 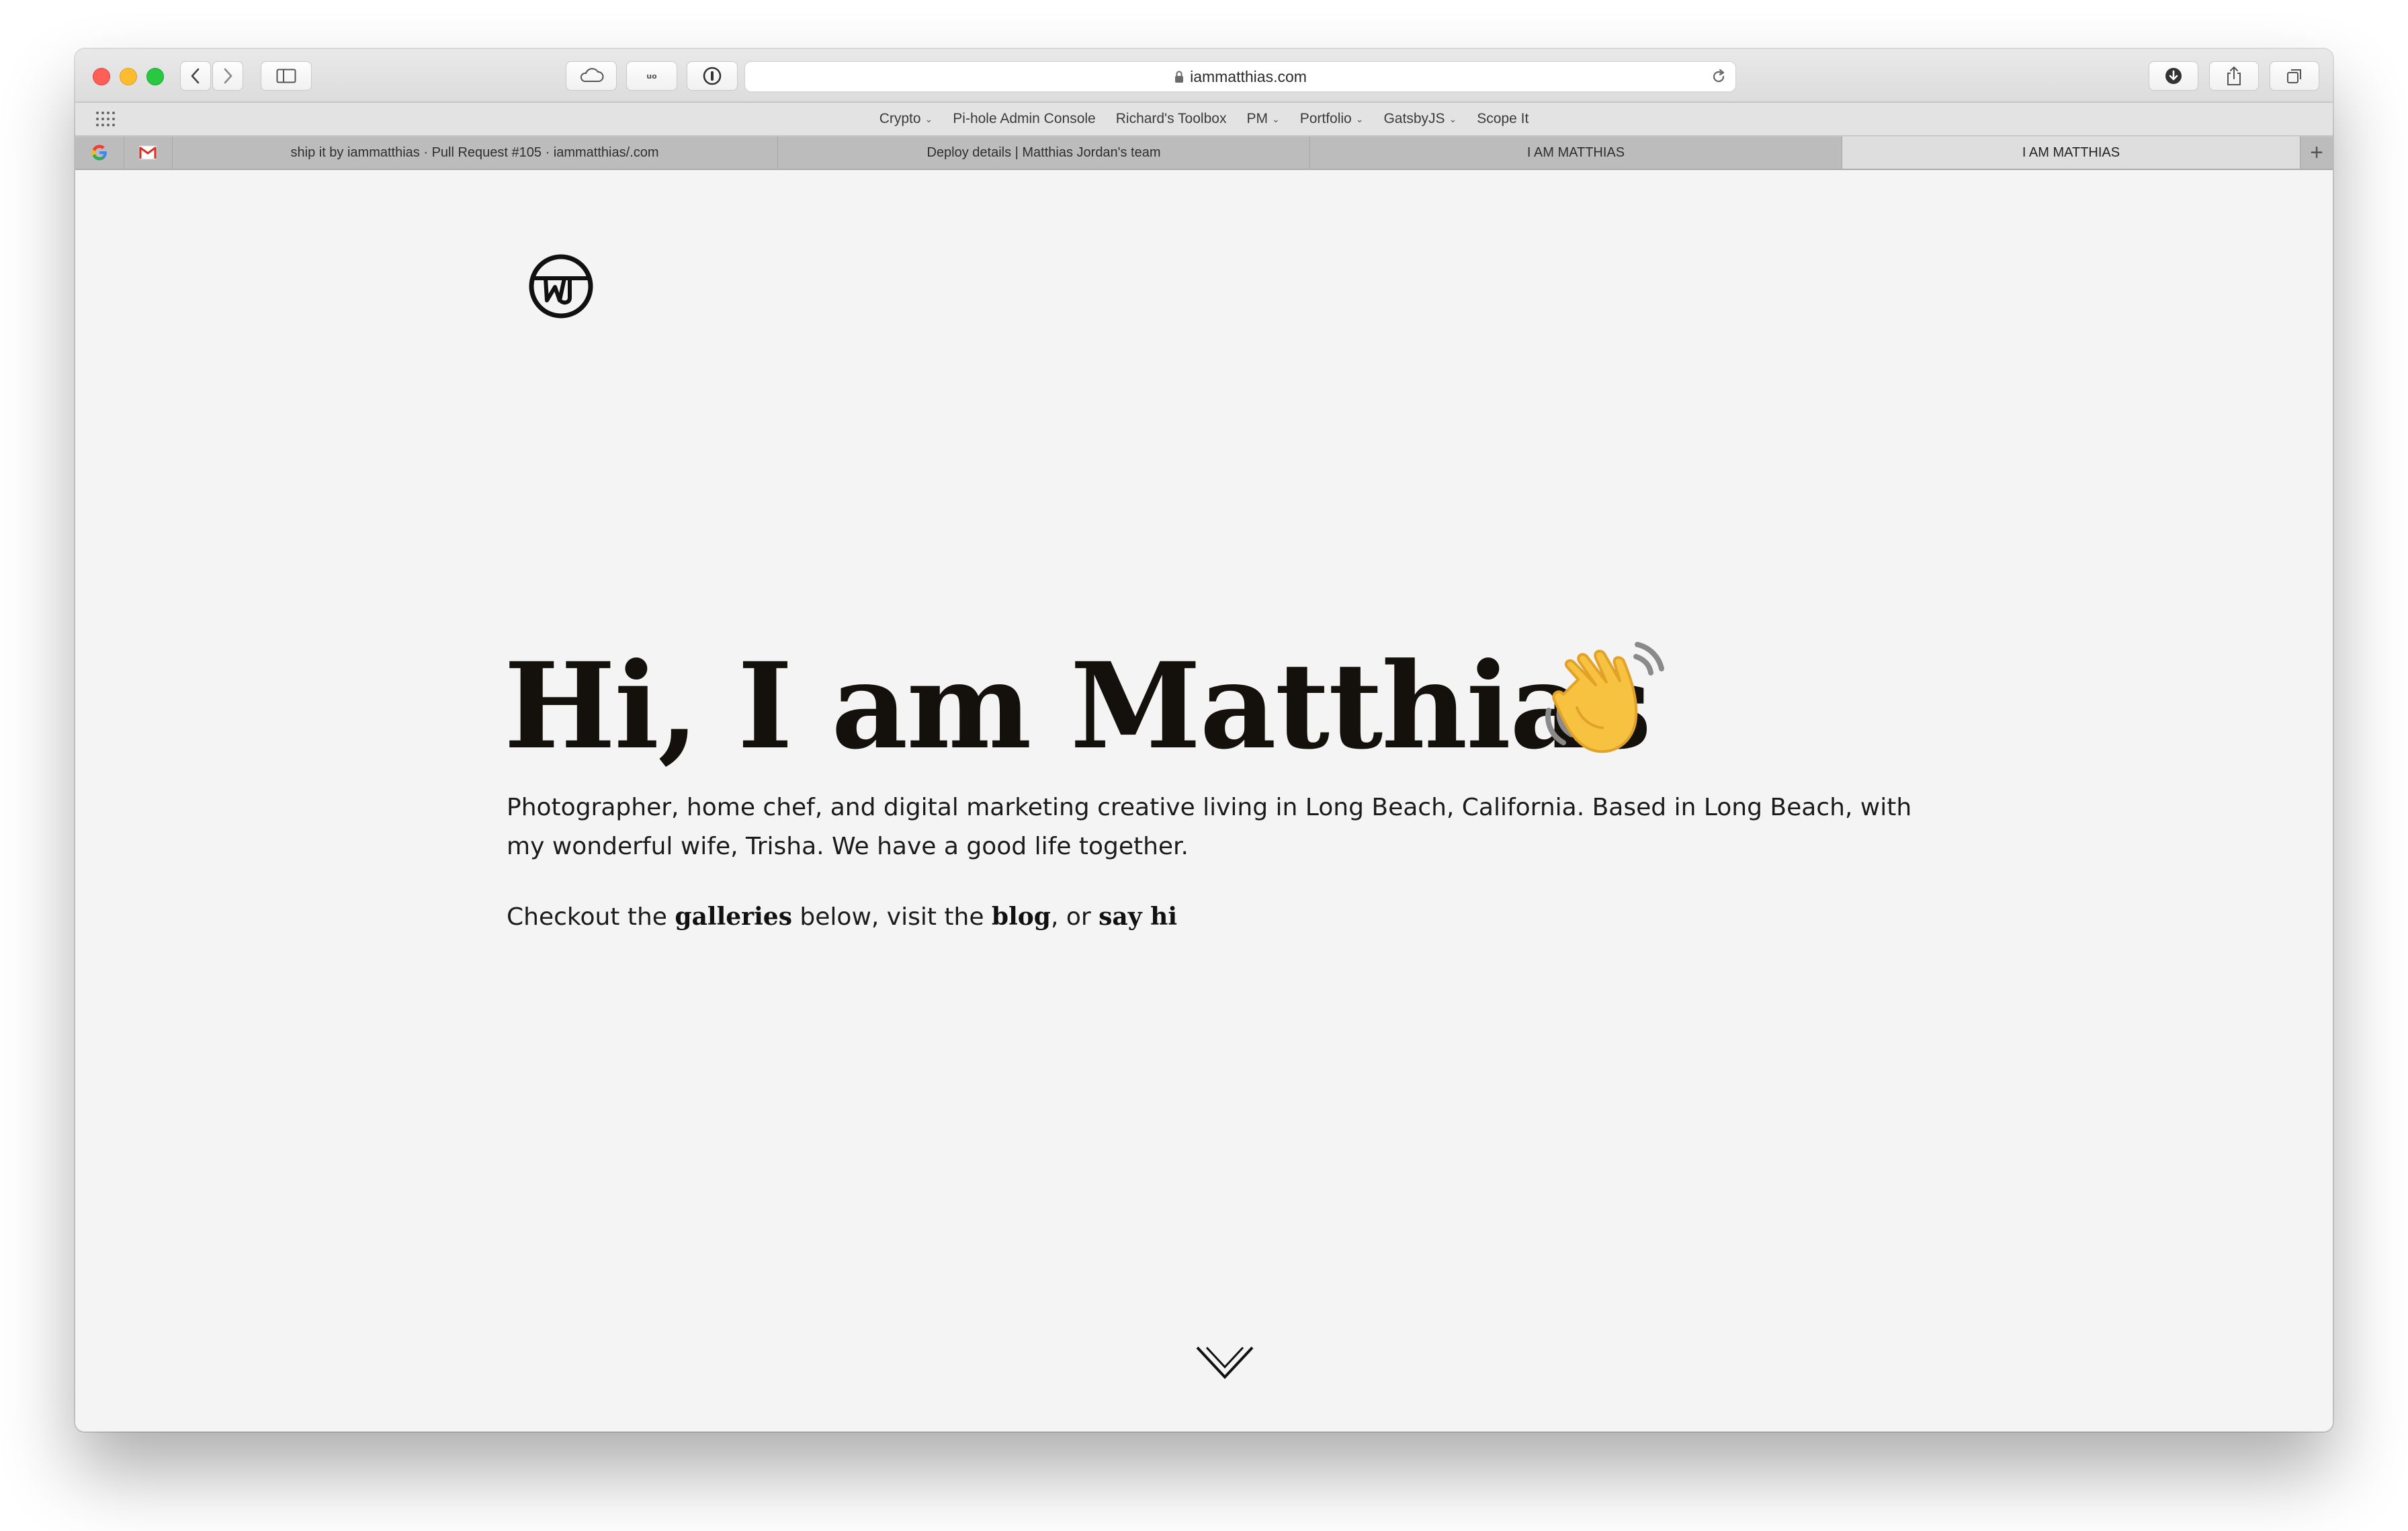 What do you see at coordinates (1021, 917) in the screenshot?
I see `blog-link: blog` at bounding box center [1021, 917].